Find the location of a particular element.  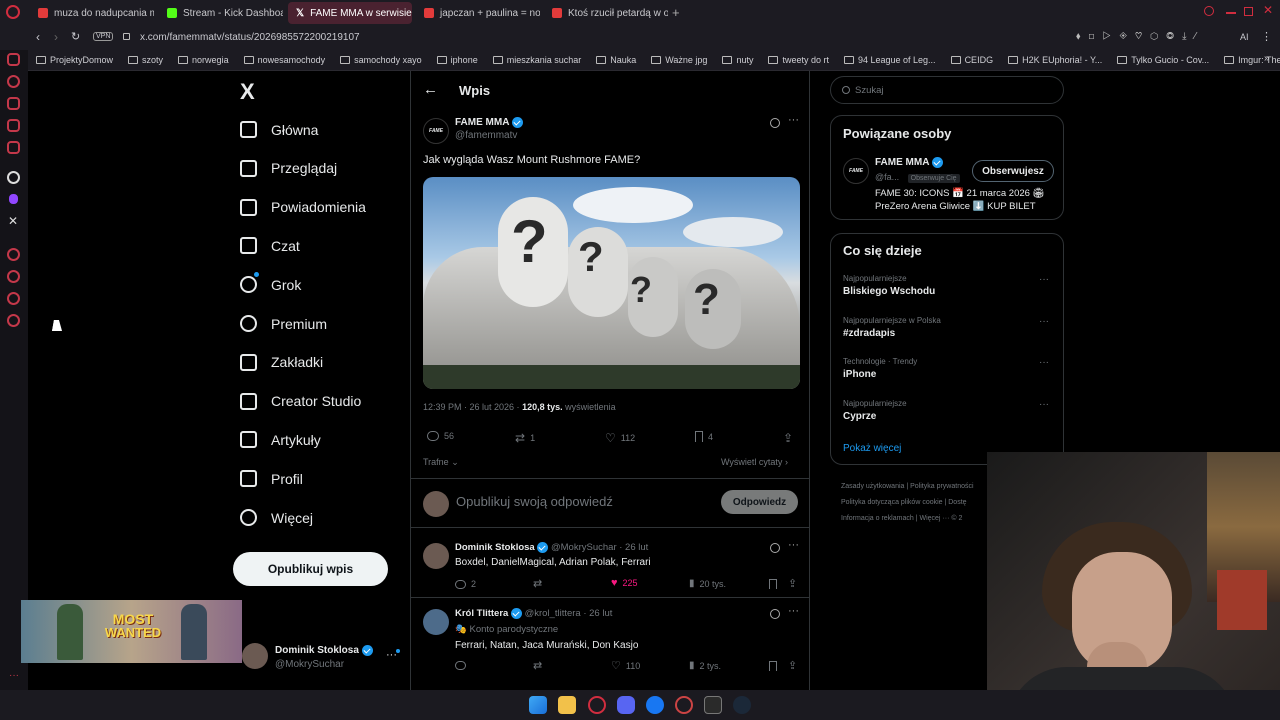

reply-author: Król Tlittera is located at coordinates (481, 613).